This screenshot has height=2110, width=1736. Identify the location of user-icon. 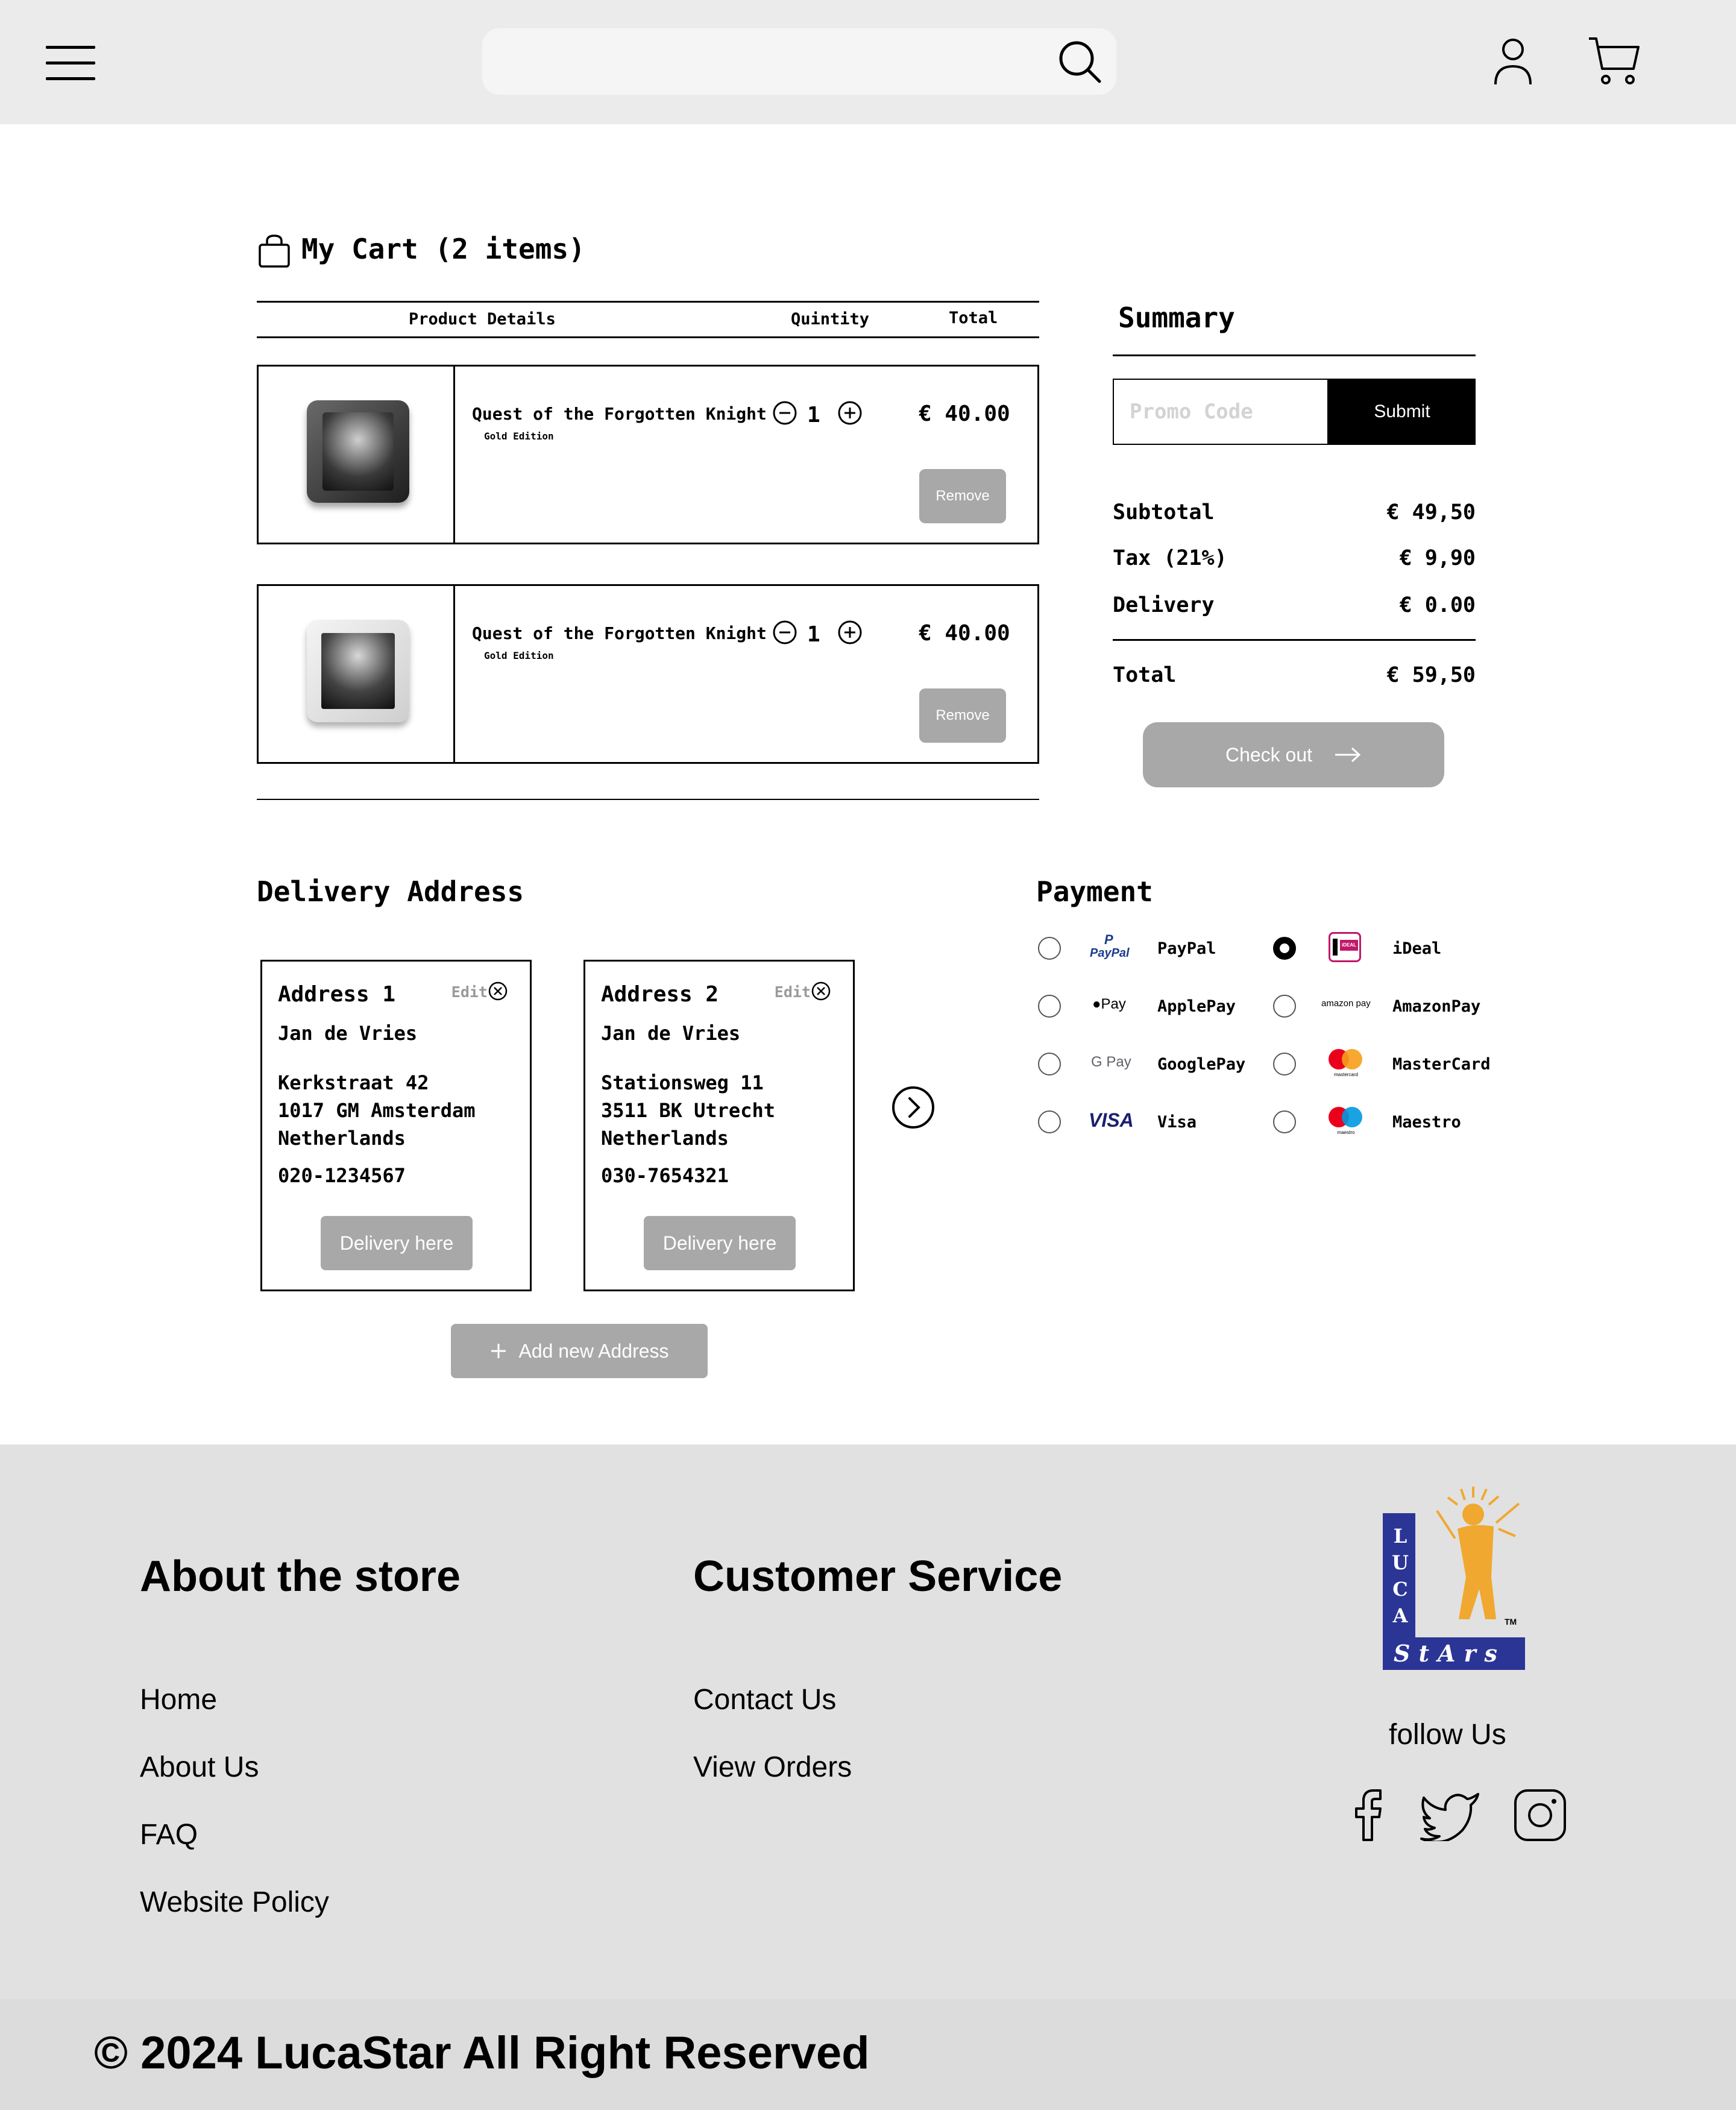
(1513, 61).